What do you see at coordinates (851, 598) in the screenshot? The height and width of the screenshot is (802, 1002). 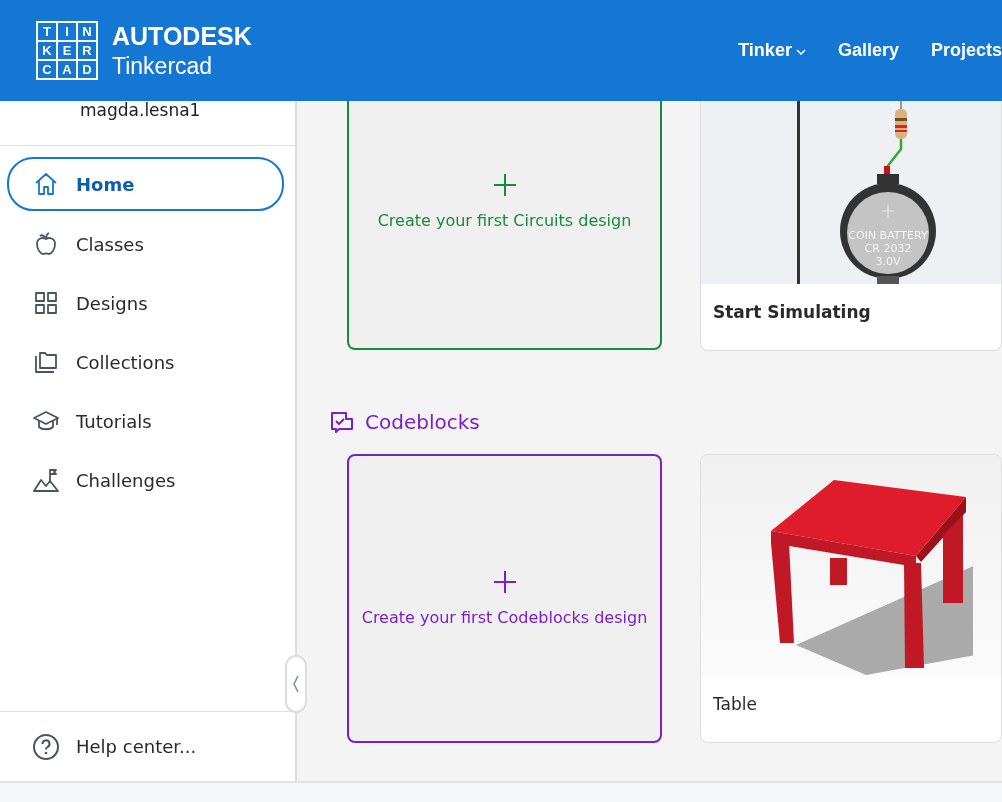 I see `sample-design-card: Table` at bounding box center [851, 598].